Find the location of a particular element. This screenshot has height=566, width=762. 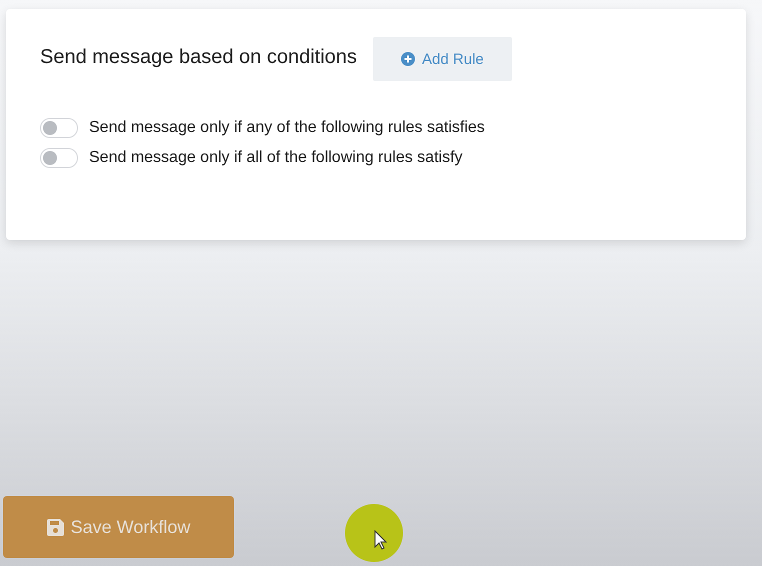

save-workflow-button: Save Workflow is located at coordinates (118, 527).